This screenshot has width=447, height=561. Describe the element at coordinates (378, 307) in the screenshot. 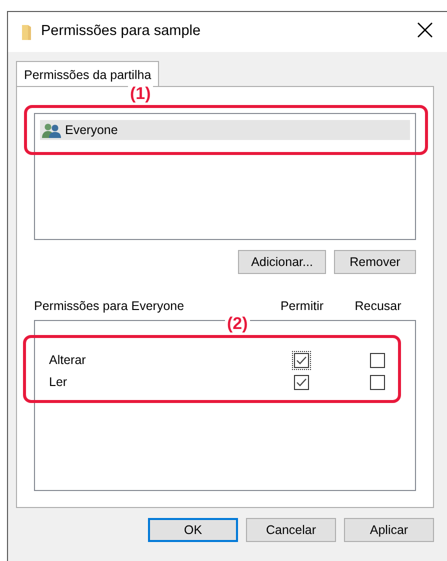

I see `column-header: Recusar` at that location.